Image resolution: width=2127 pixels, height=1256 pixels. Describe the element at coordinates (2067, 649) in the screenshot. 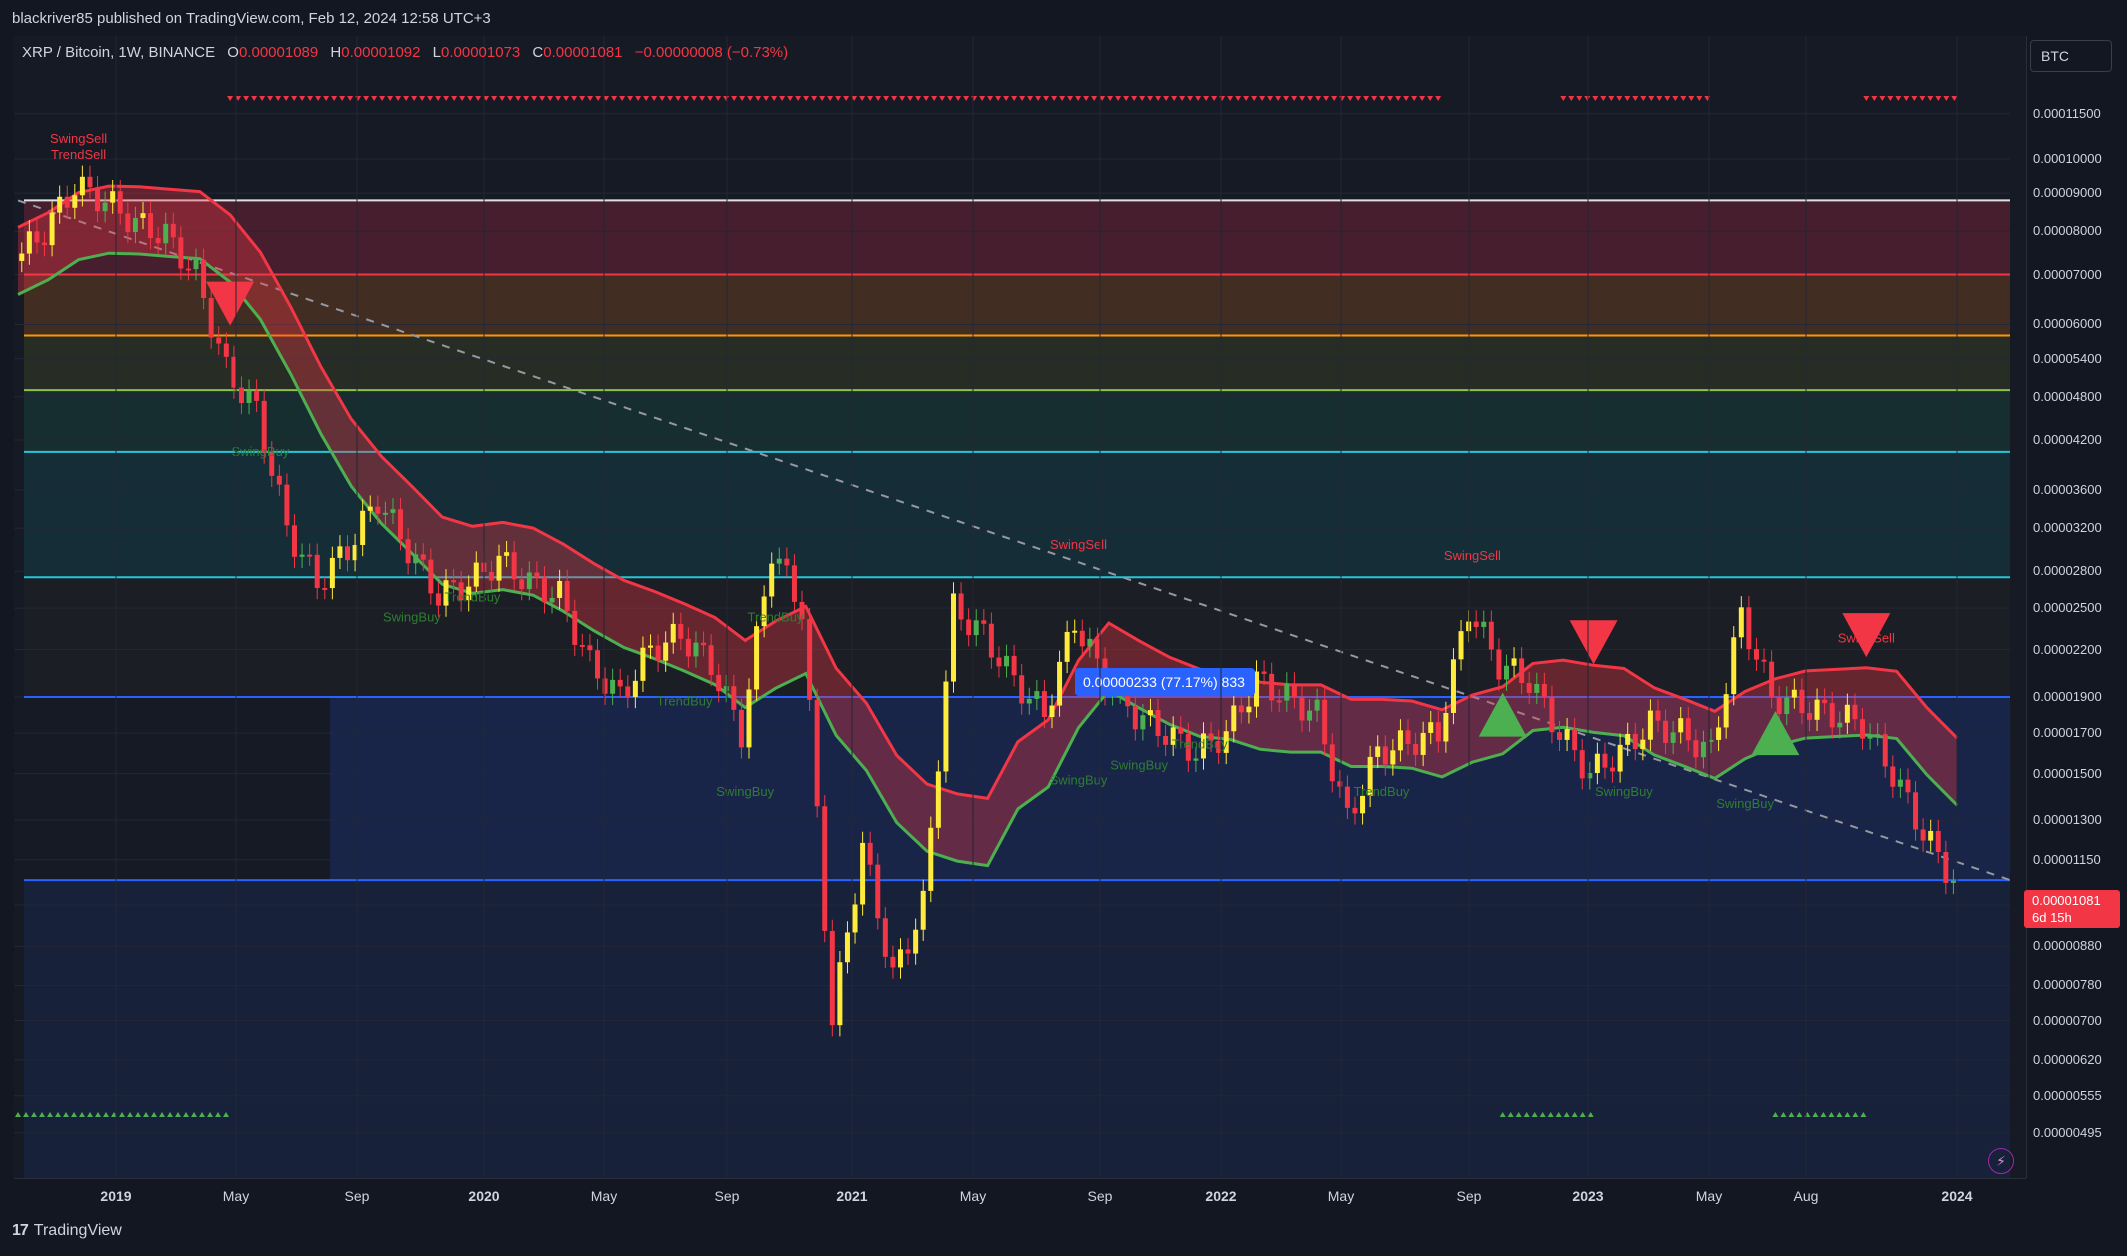

I see `price-tick-label: 0.00002200` at that location.